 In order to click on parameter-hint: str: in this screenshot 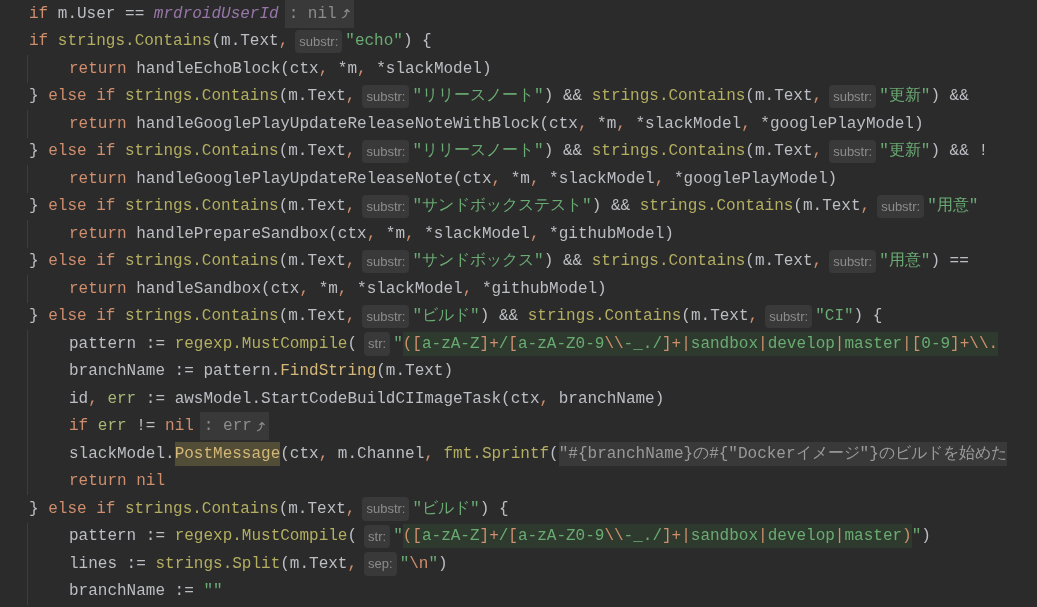, I will do `click(377, 344)`.